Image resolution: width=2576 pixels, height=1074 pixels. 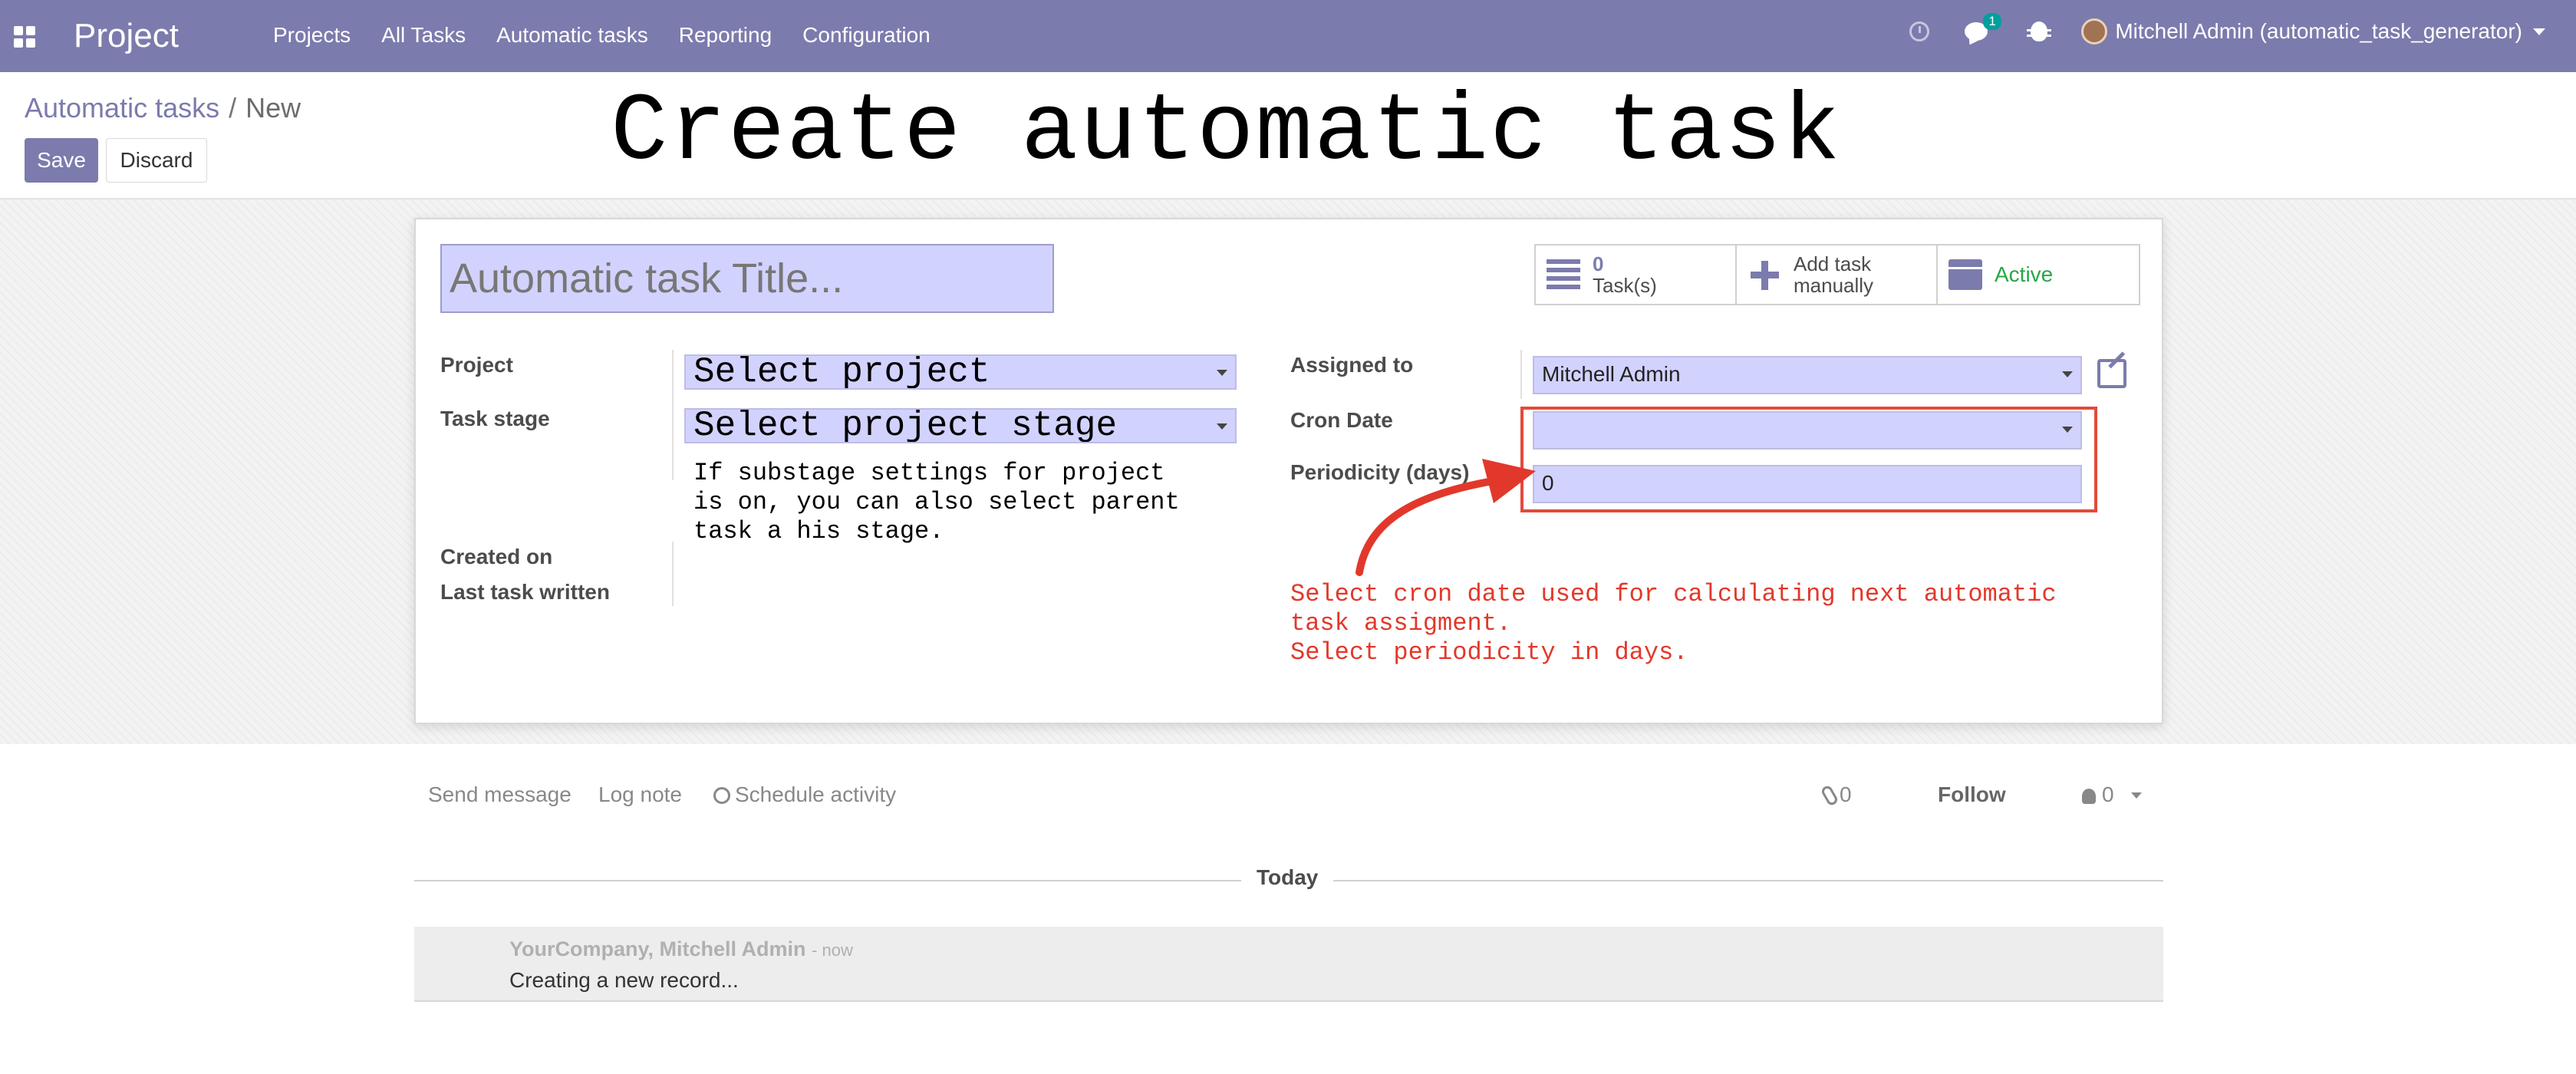 What do you see at coordinates (61, 160) in the screenshot?
I see `save-button: Save` at bounding box center [61, 160].